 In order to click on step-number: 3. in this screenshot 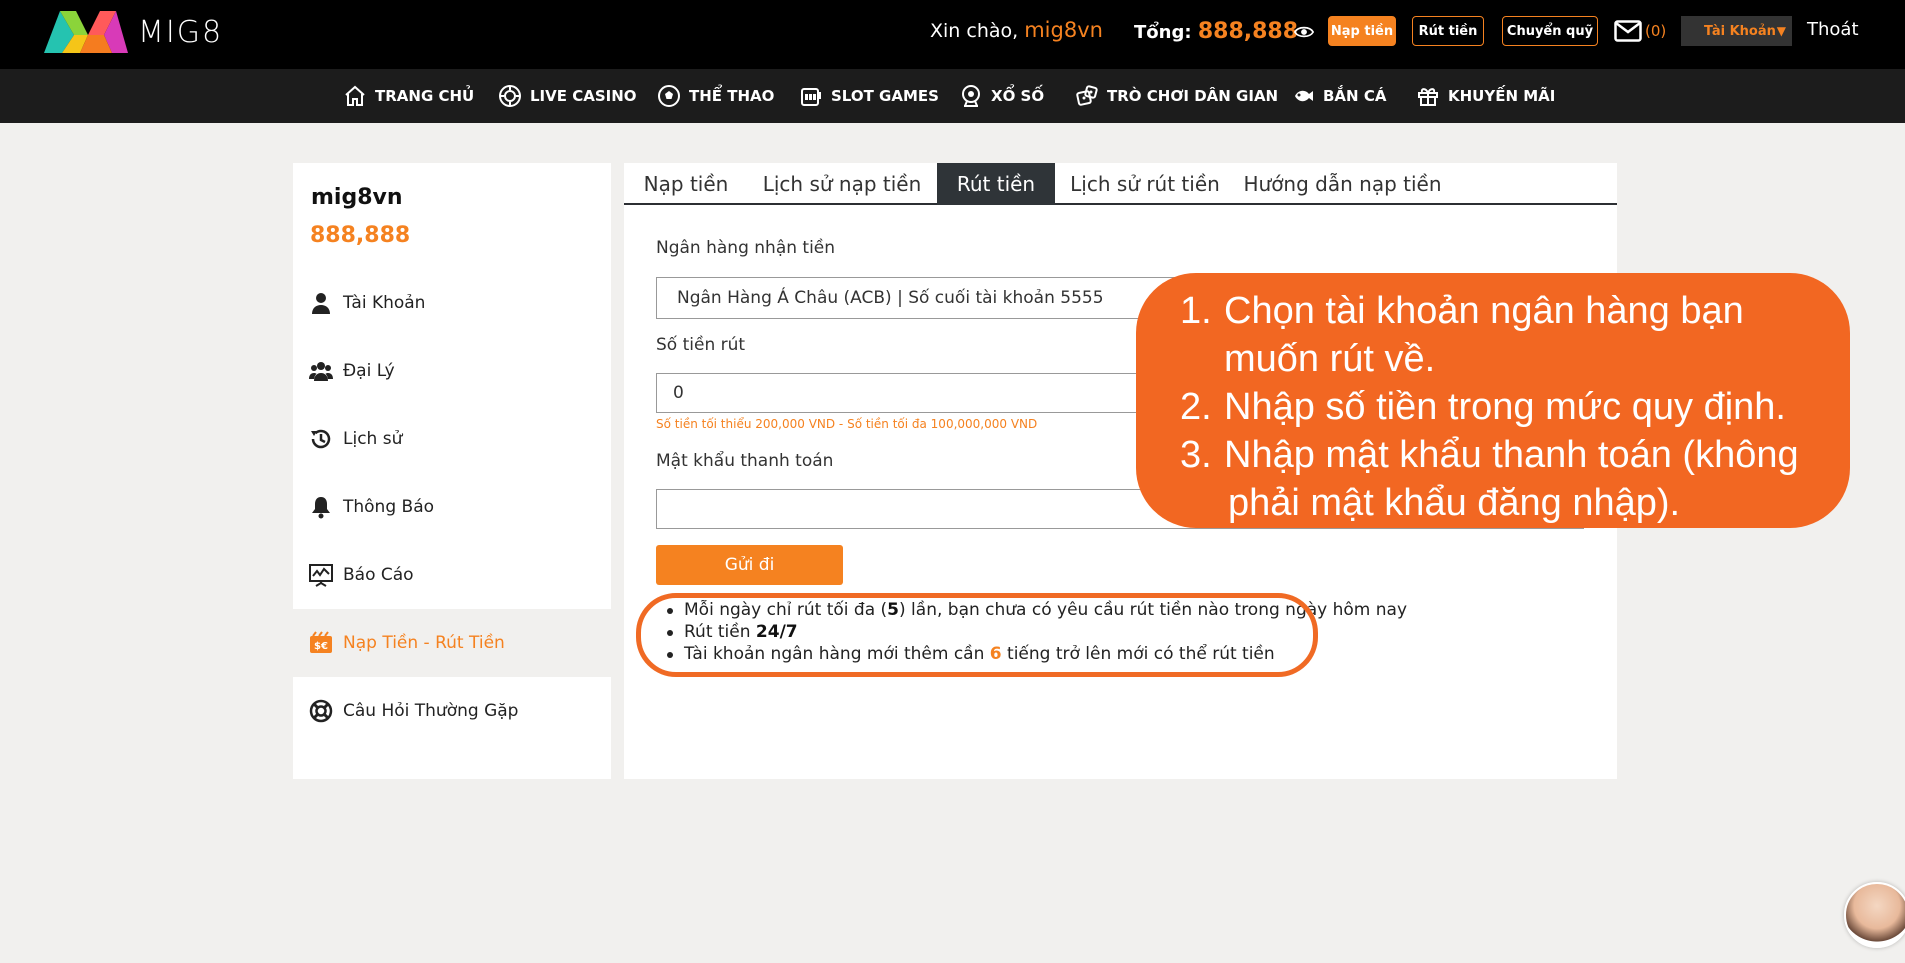, I will do `click(1196, 455)`.